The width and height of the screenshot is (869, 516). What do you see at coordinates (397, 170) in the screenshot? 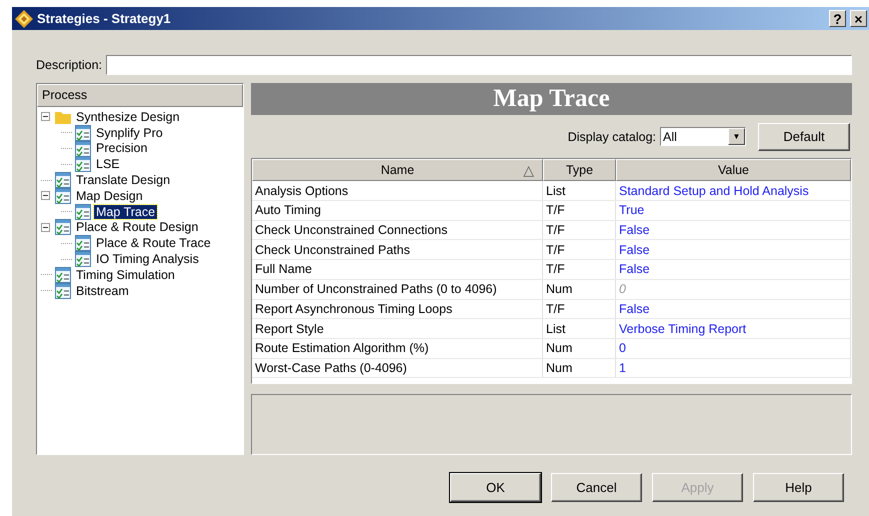
I see `column-header: Name △` at bounding box center [397, 170].